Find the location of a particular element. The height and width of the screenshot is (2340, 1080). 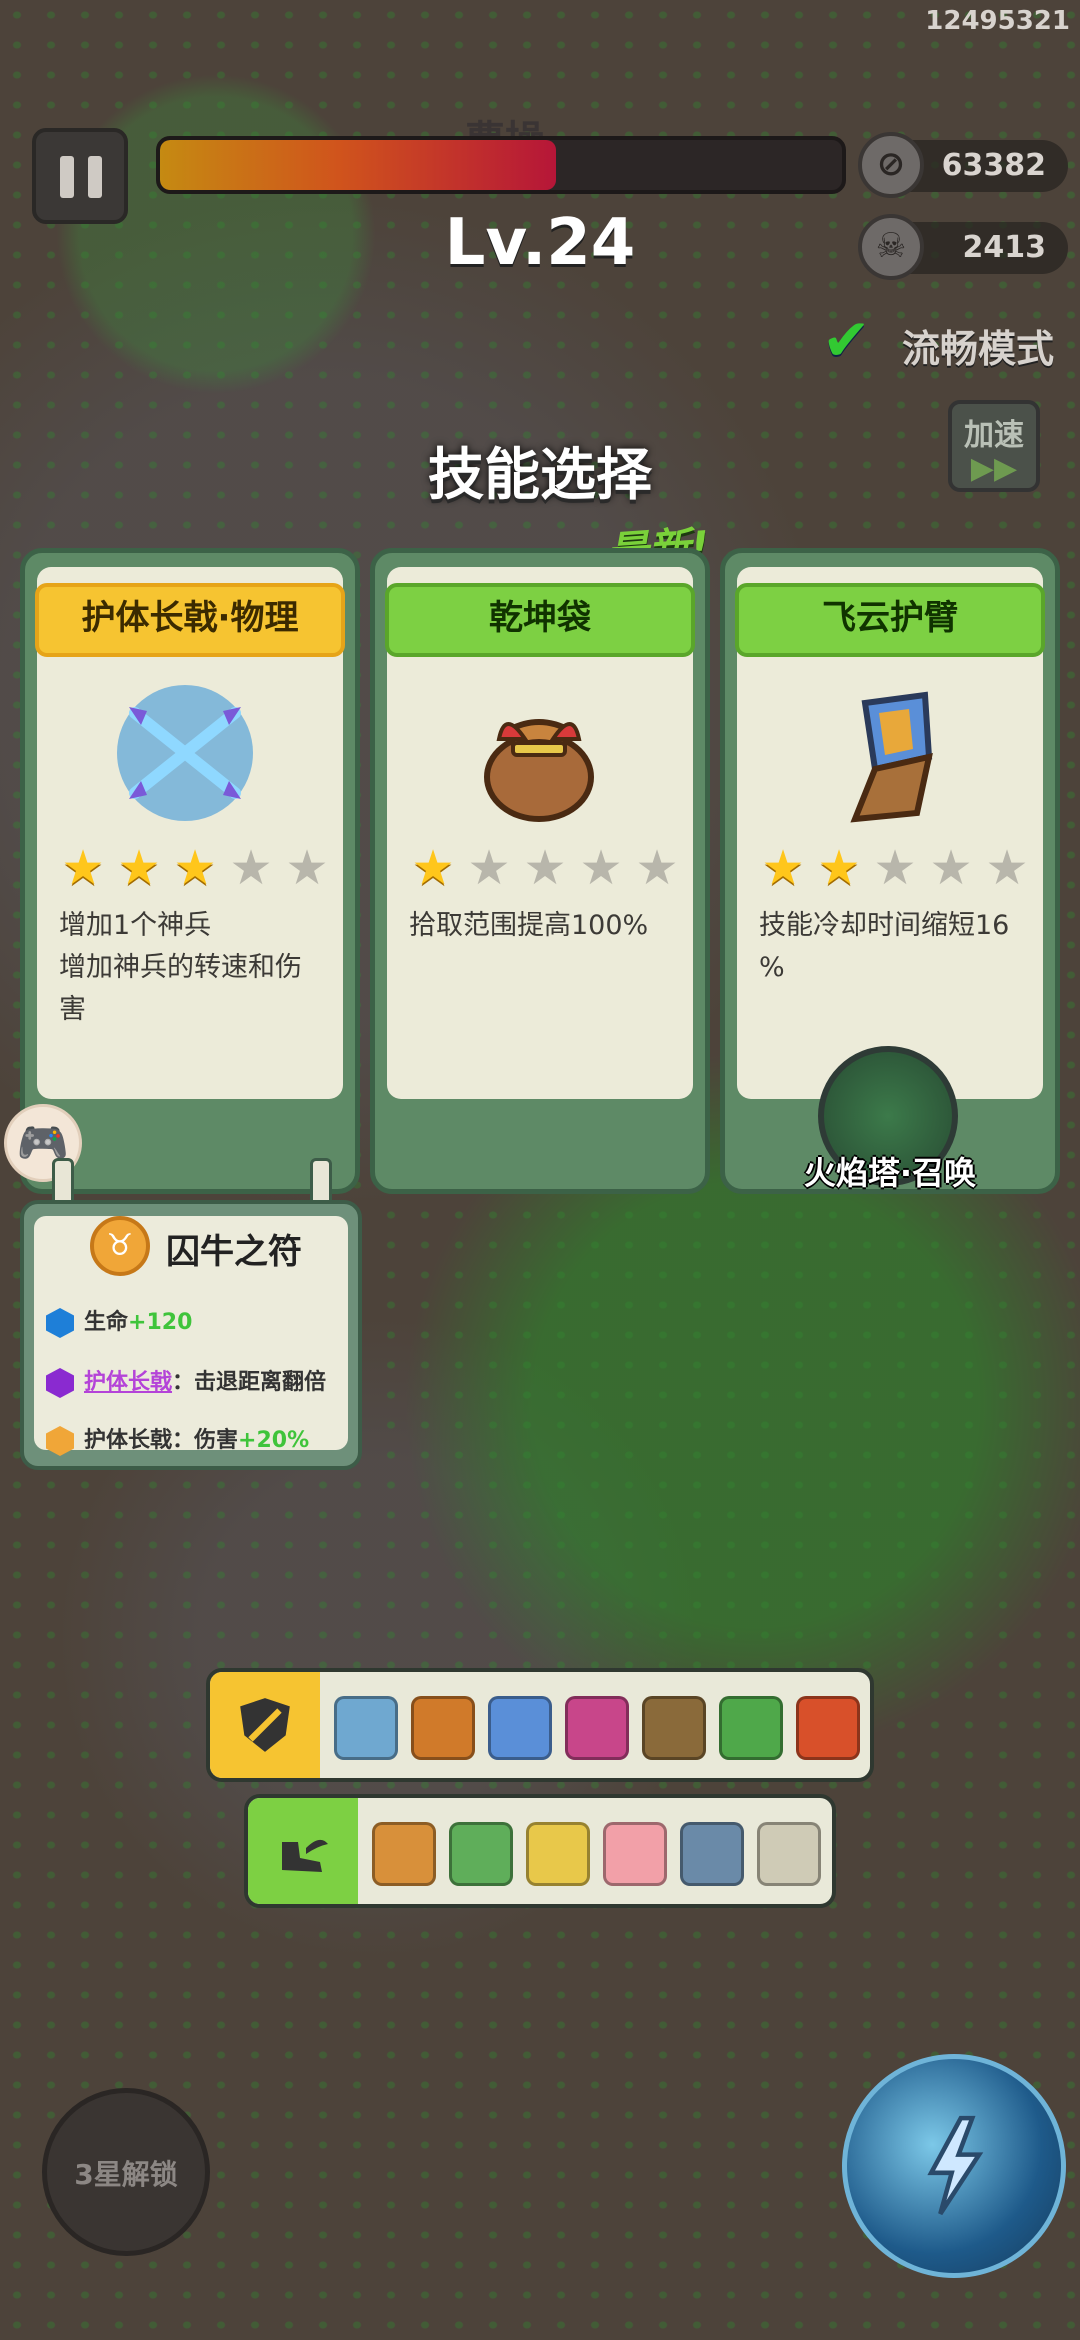

coin-counter: ⊘ 63382 is located at coordinates (963, 165).